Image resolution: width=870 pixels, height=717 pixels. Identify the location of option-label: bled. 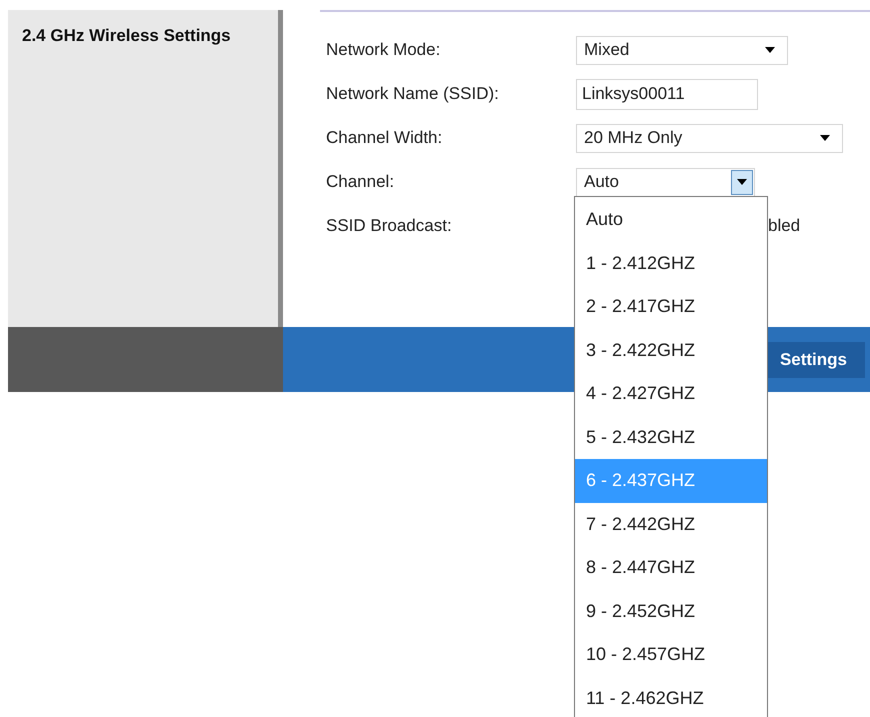
(784, 226).